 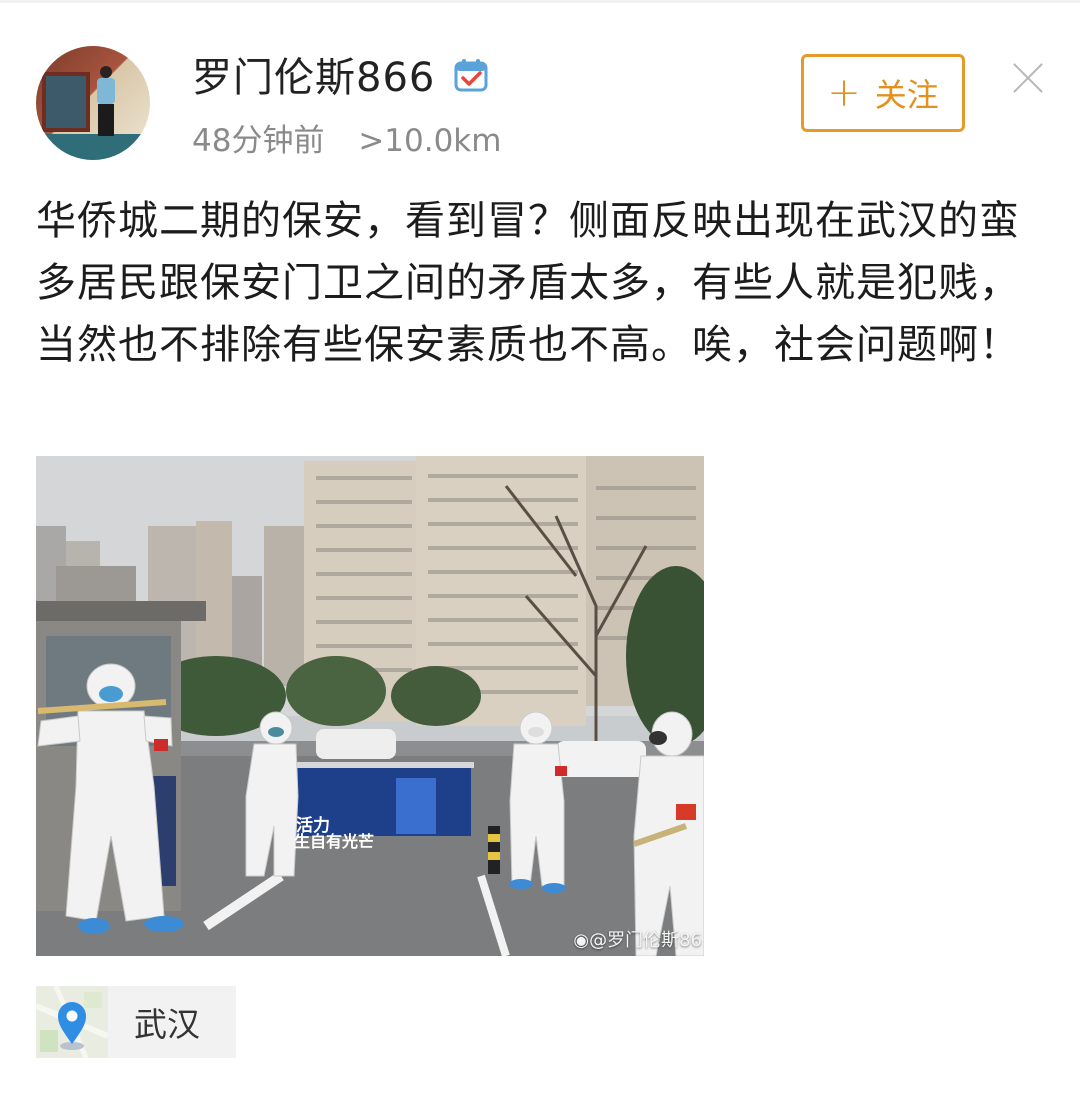 I want to click on close-icon, so click(x=1028, y=78).